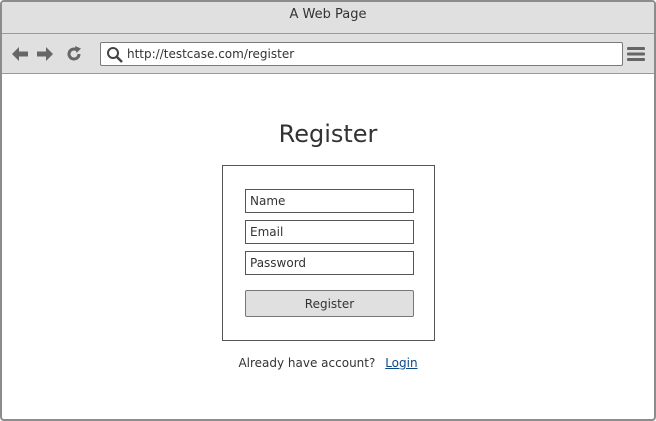 This screenshot has width=656, height=421. I want to click on register-button: Register, so click(329, 303).